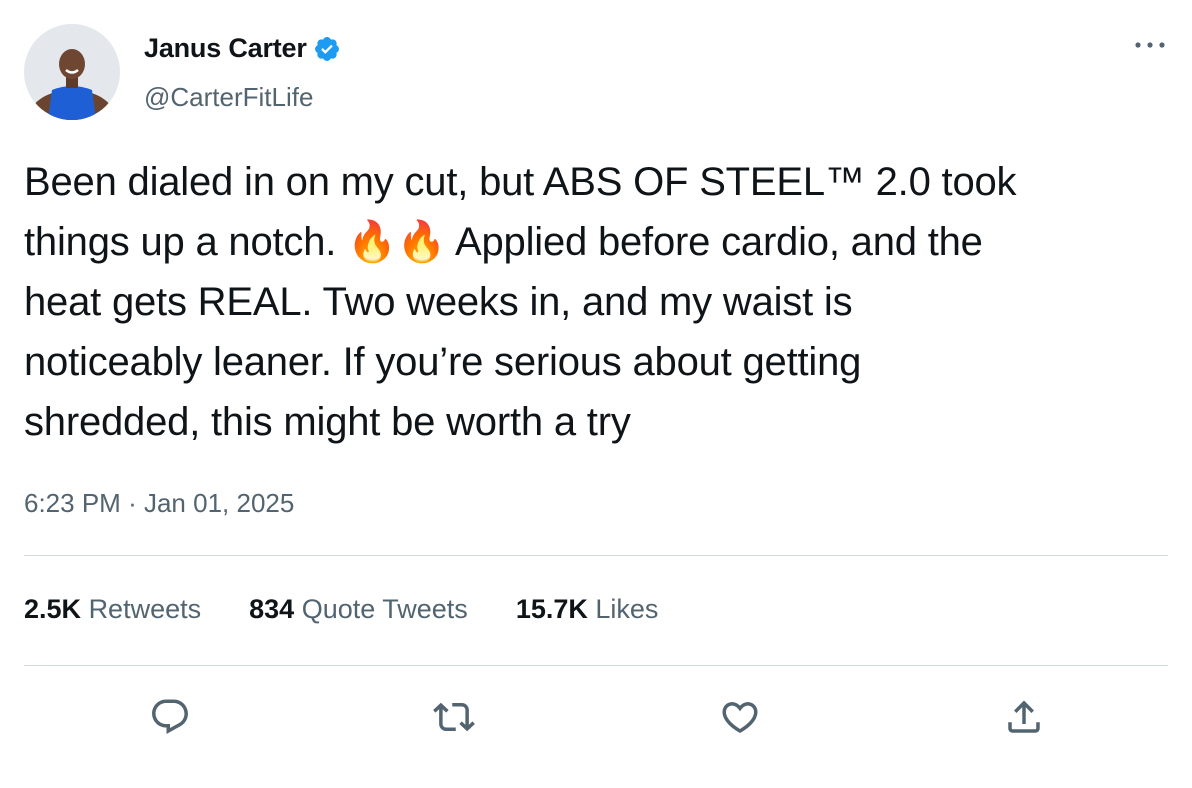  I want to click on heart-icon, so click(740, 718).